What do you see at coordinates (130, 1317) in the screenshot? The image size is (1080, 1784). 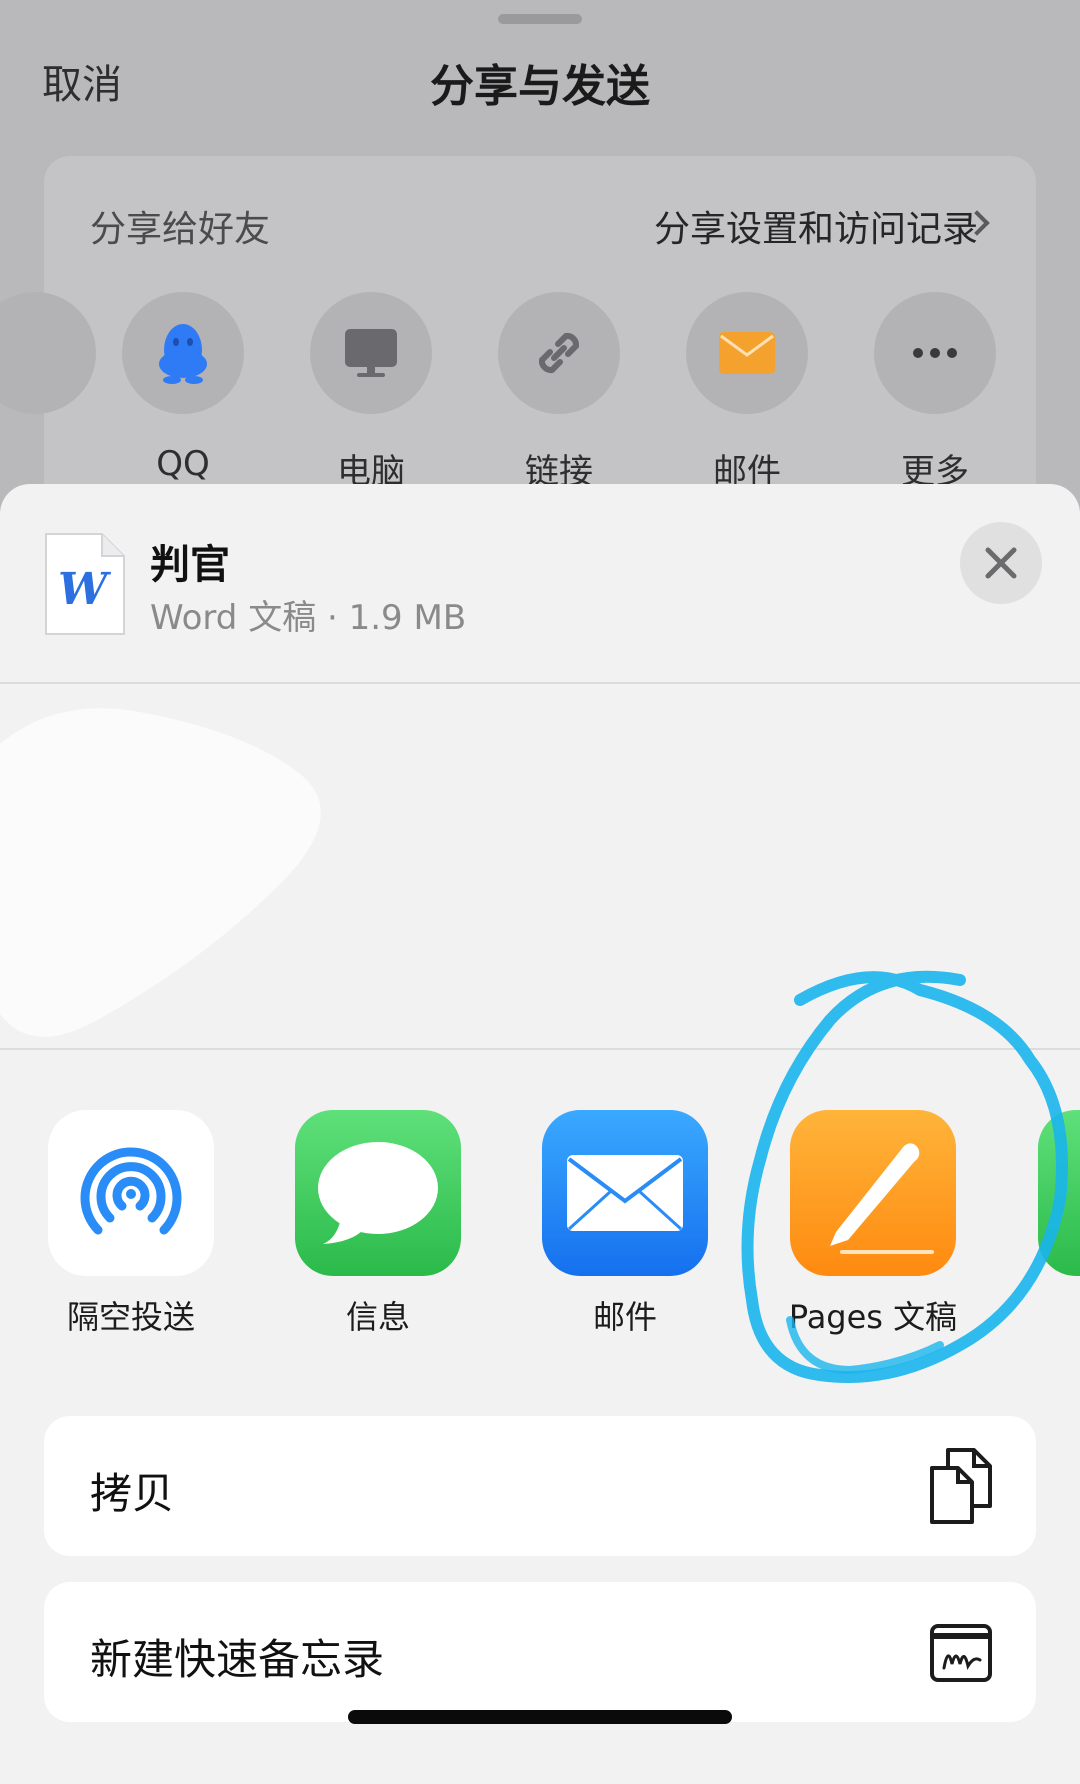 I see `app-label: 隔空投送` at bounding box center [130, 1317].